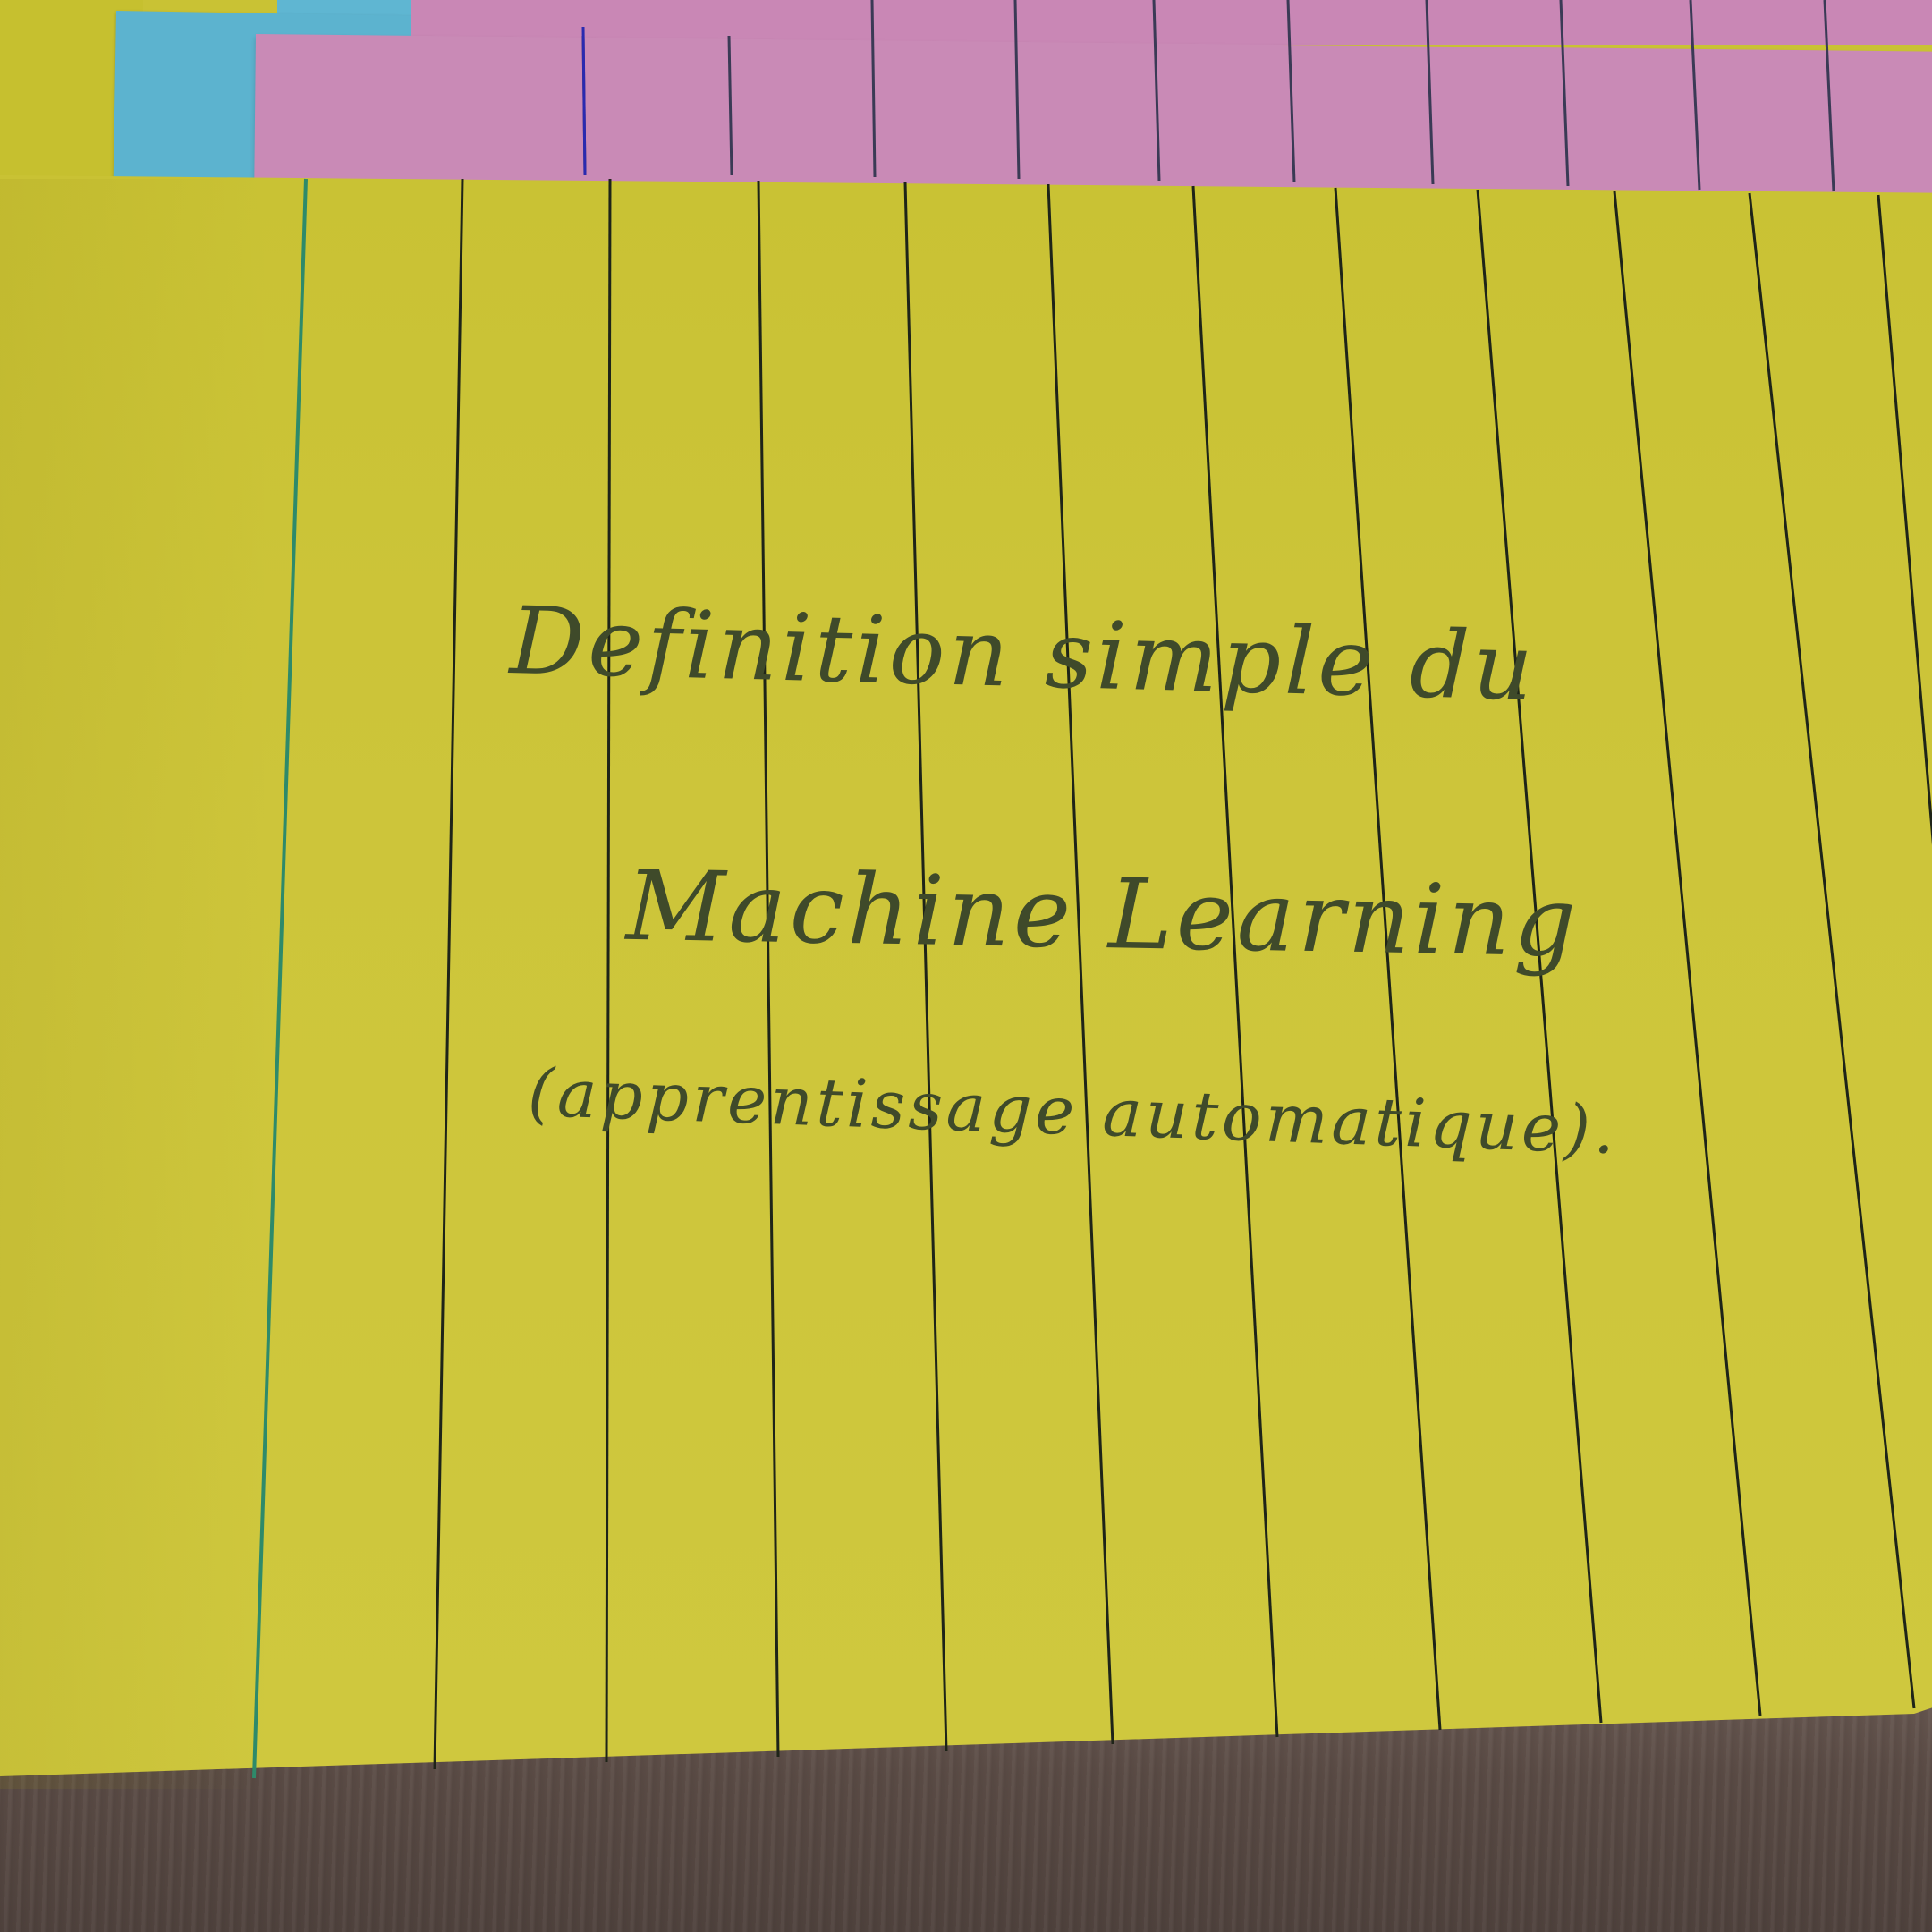 Image resolution: width=1932 pixels, height=1932 pixels. What do you see at coordinates (1208, 96) in the screenshot?
I see `pink-card-lines` at bounding box center [1208, 96].